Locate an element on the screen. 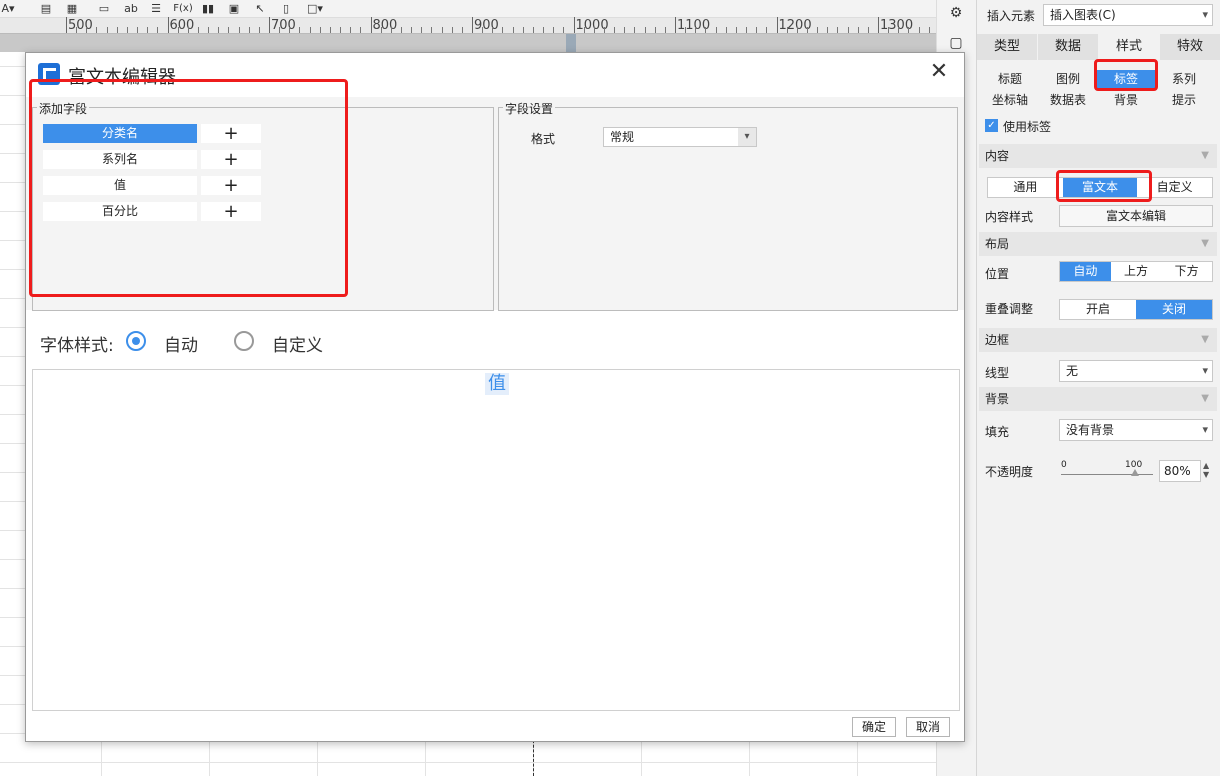 The height and width of the screenshot is (776, 1220). line-type-label: 线型 is located at coordinates (997, 373).